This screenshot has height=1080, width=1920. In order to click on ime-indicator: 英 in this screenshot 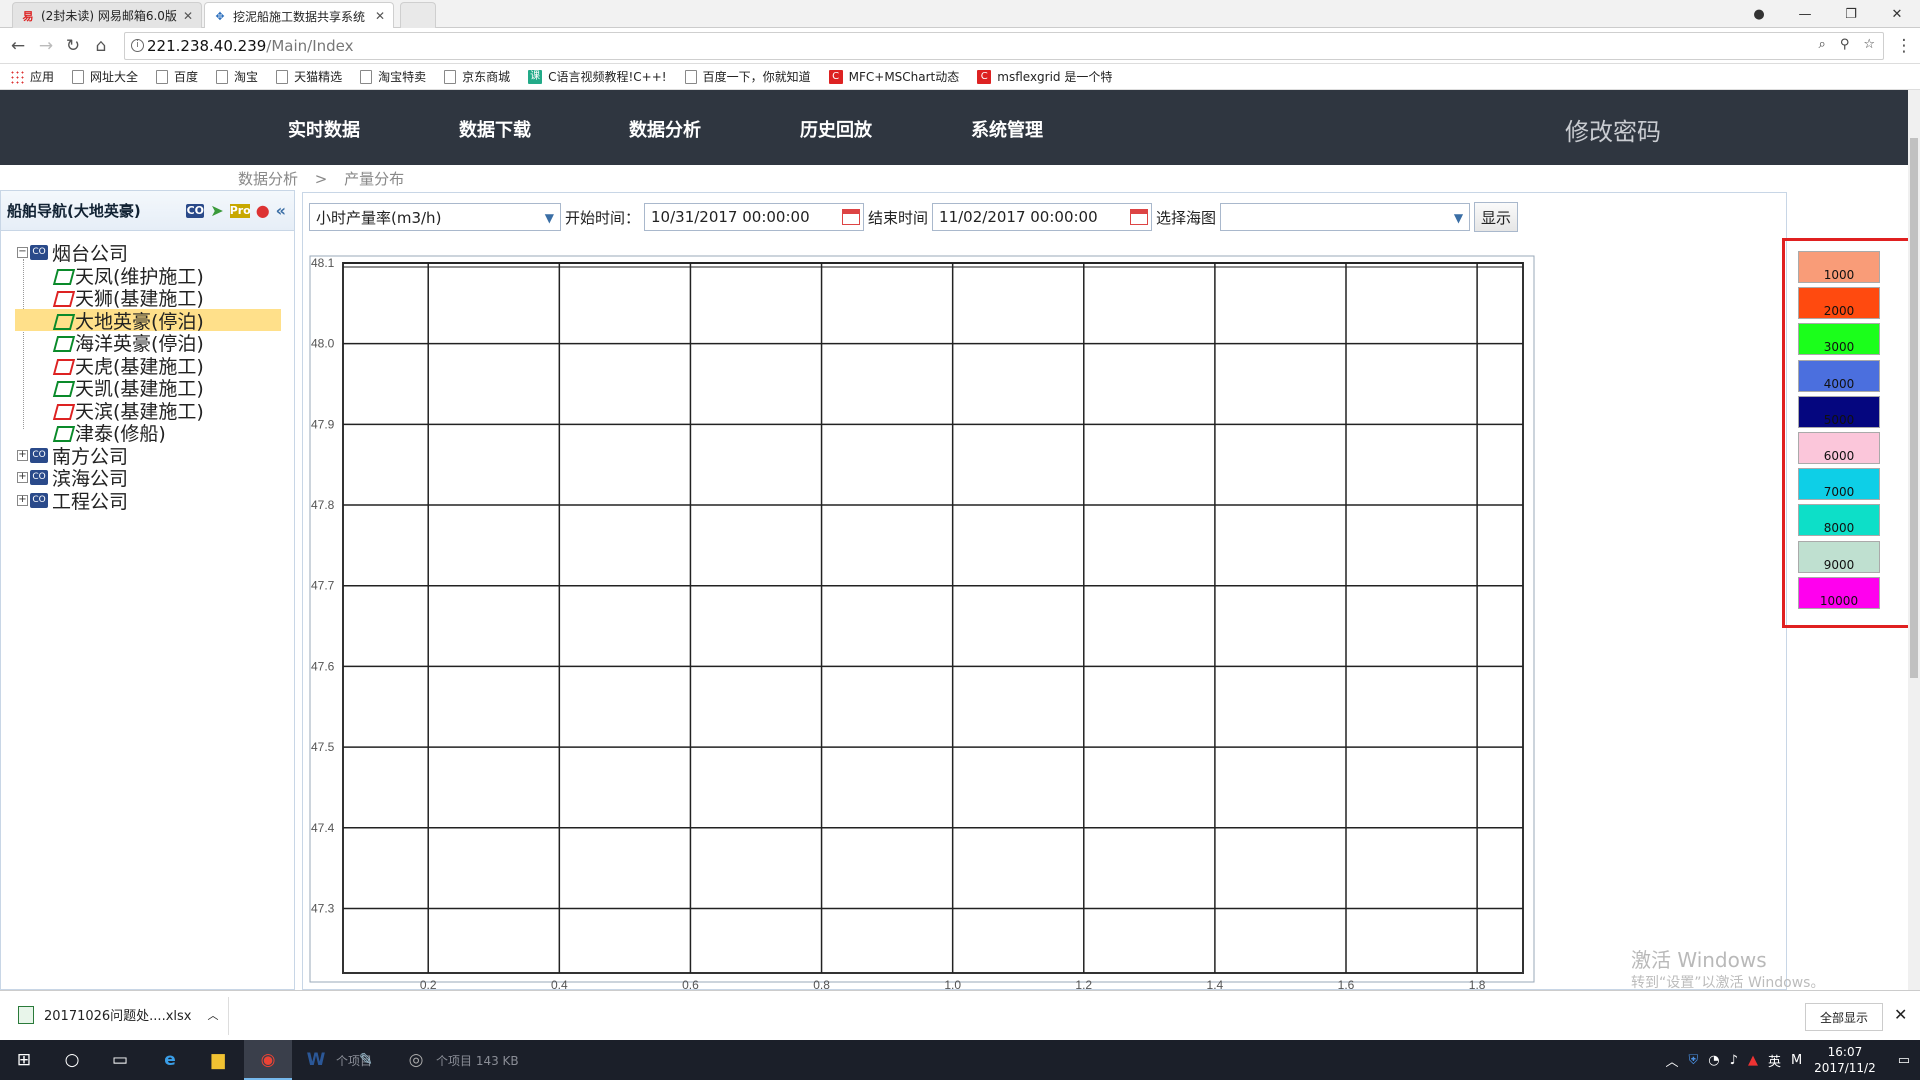, I will do `click(1774, 1060)`.